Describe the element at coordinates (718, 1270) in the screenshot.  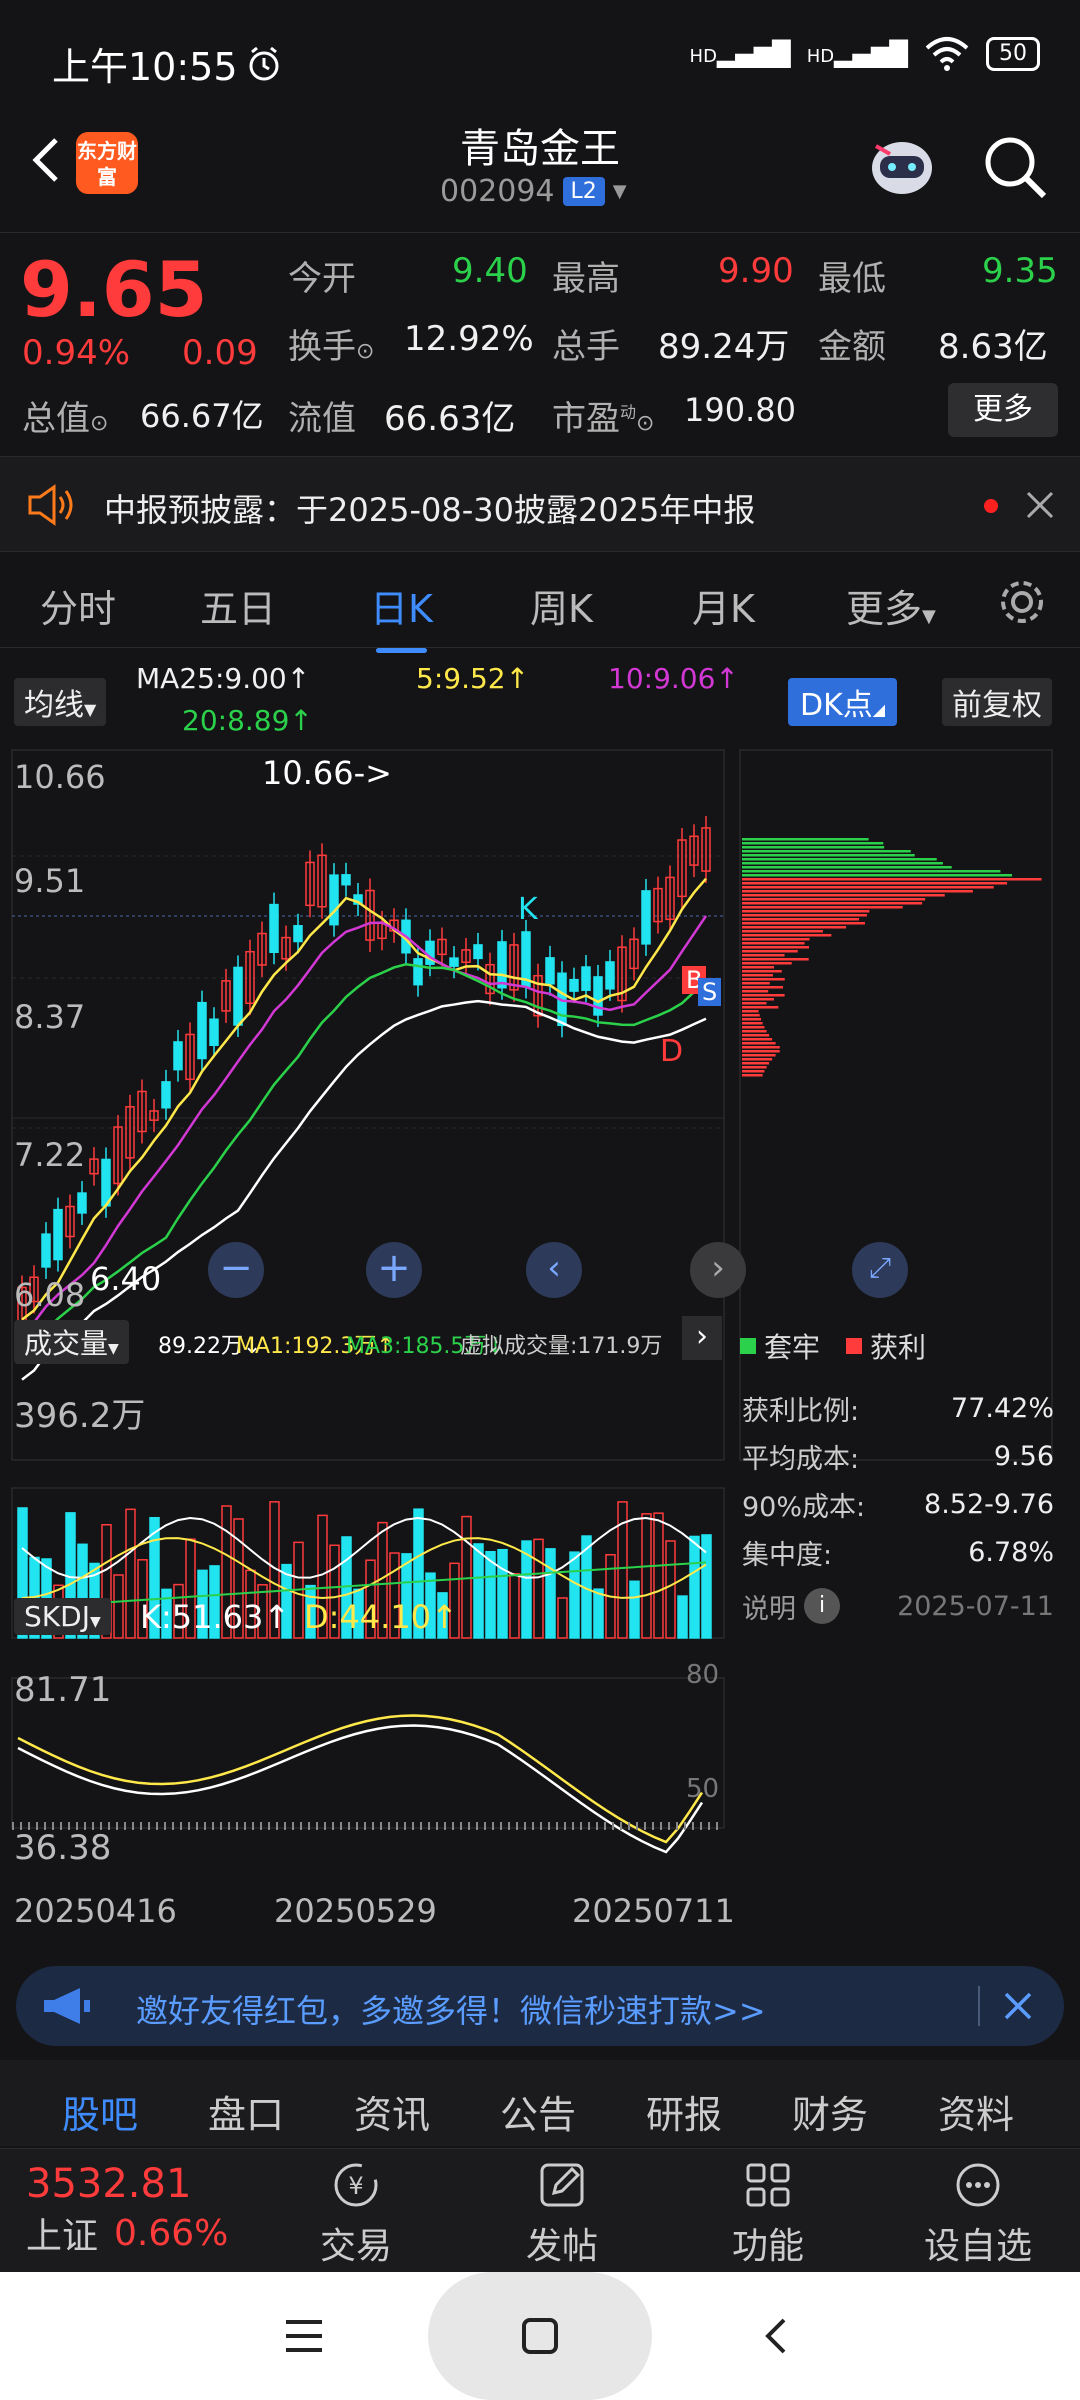
I see `scroll-right-button: ›` at that location.